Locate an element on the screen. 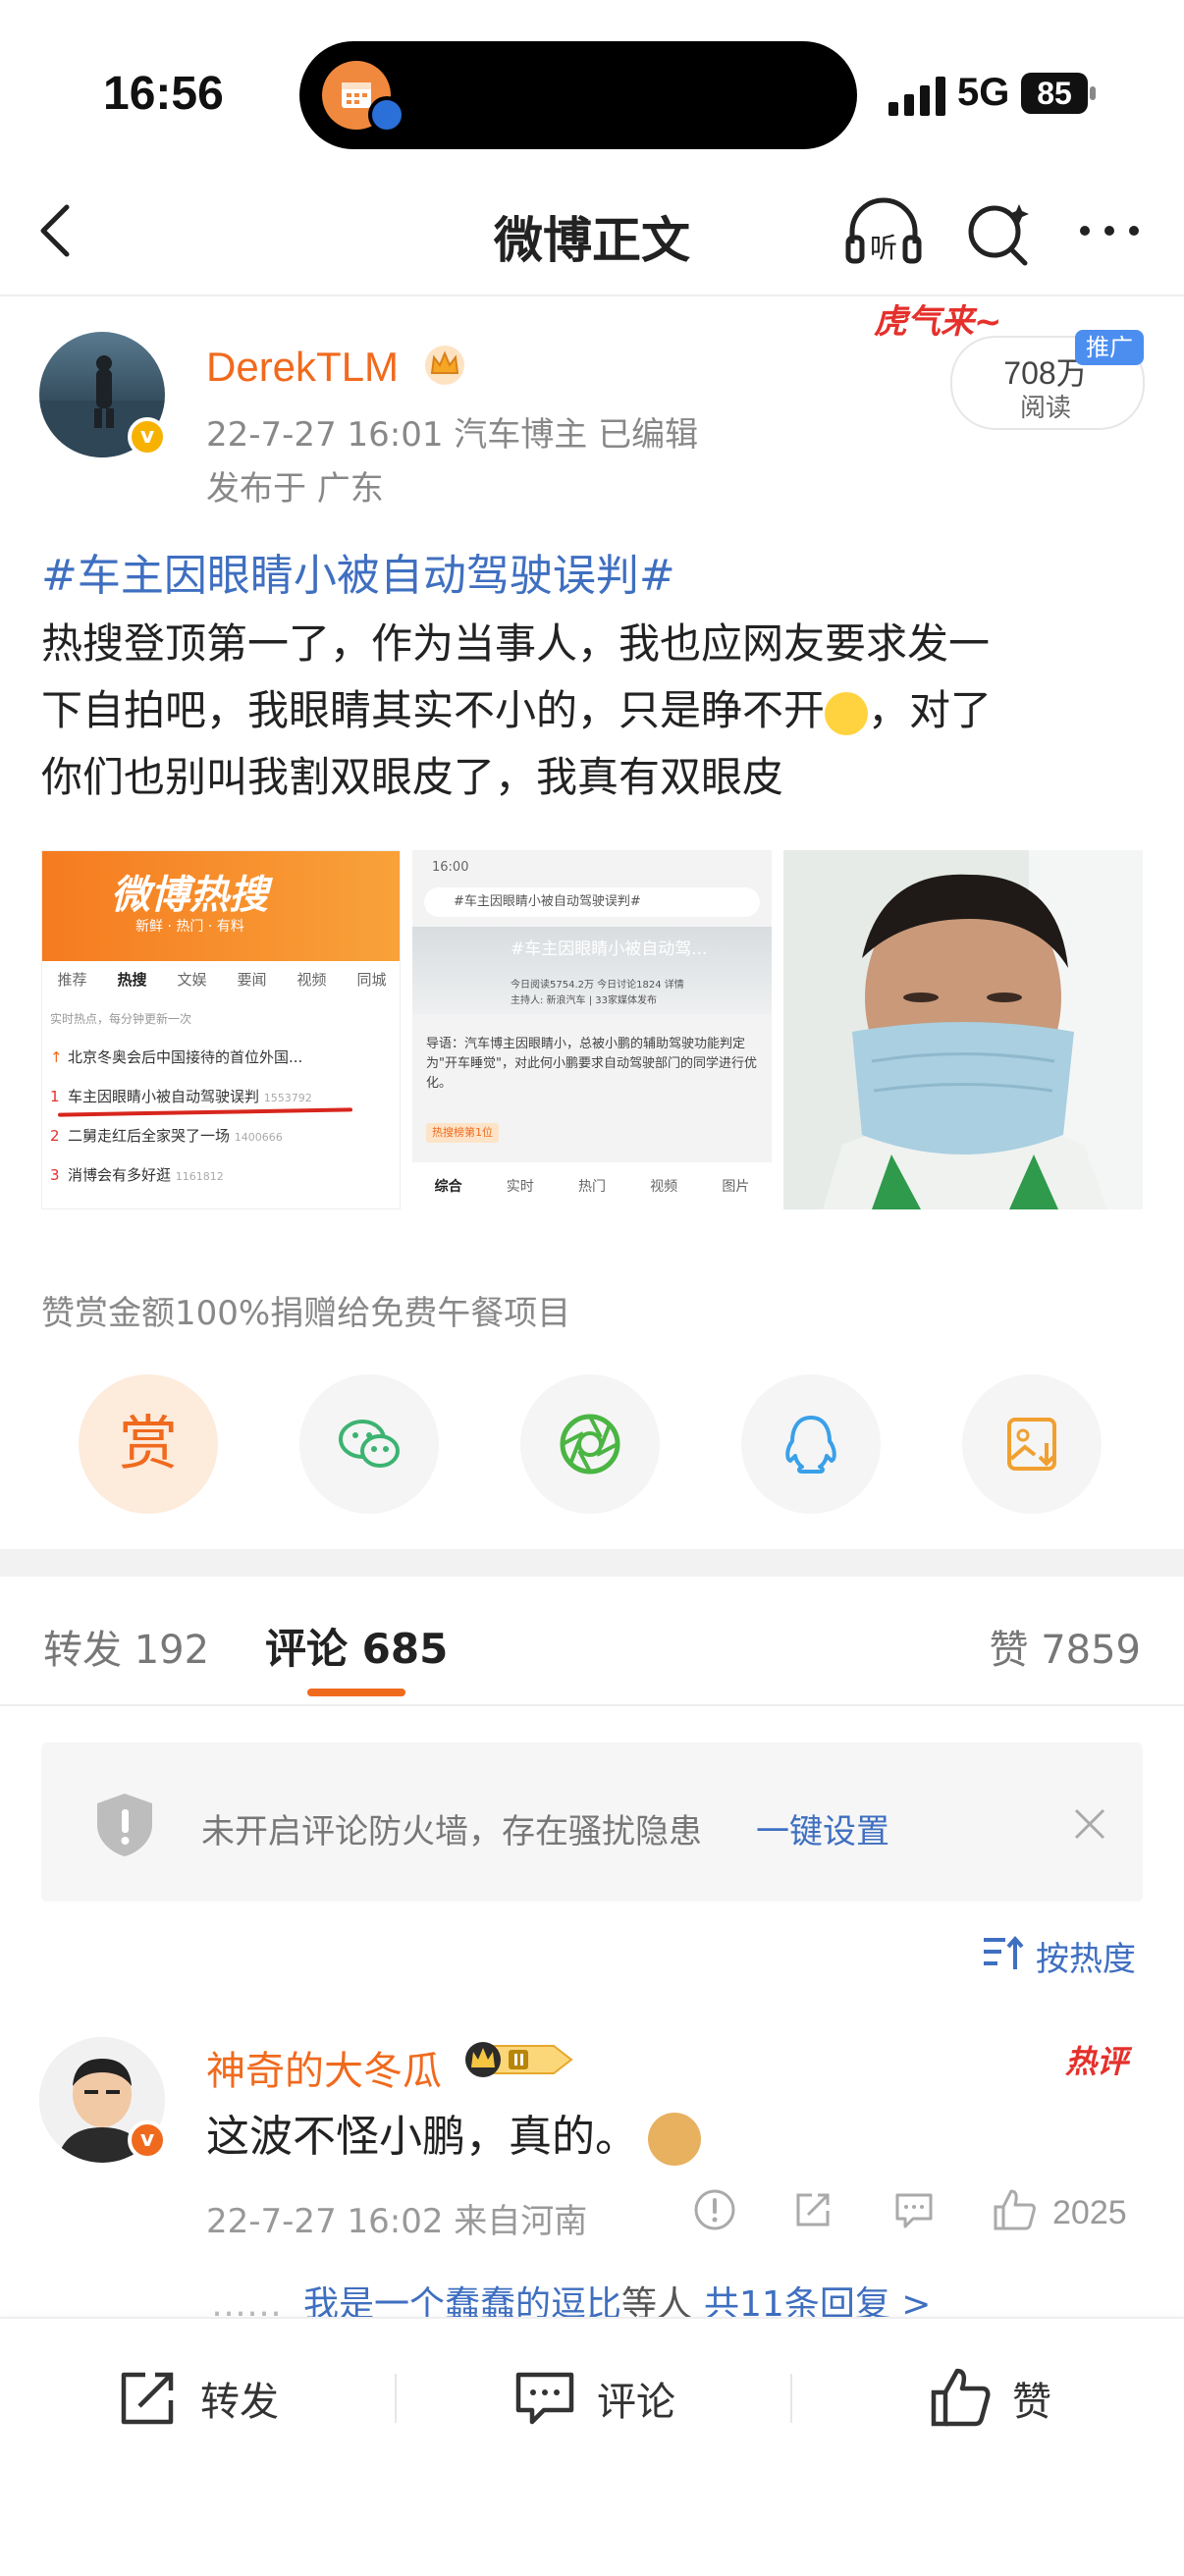 The width and height of the screenshot is (1184, 2576). share-moments-button is located at coordinates (590, 1444).